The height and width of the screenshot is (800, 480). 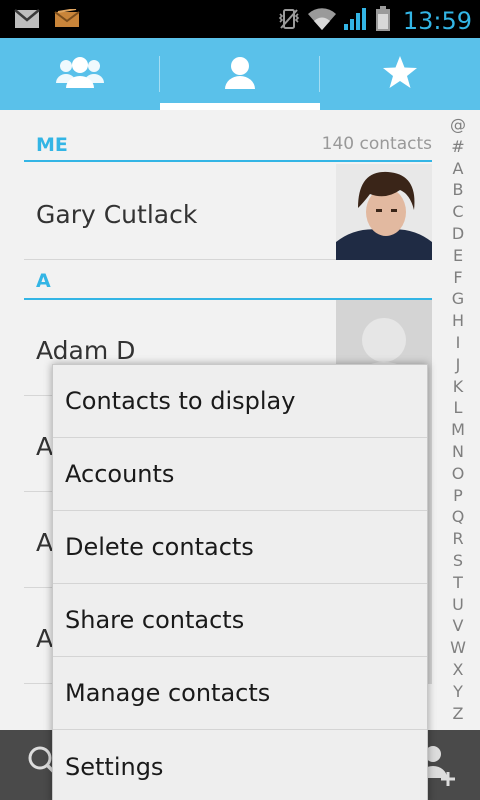 I want to click on wifi-icon, so click(x=322, y=21).